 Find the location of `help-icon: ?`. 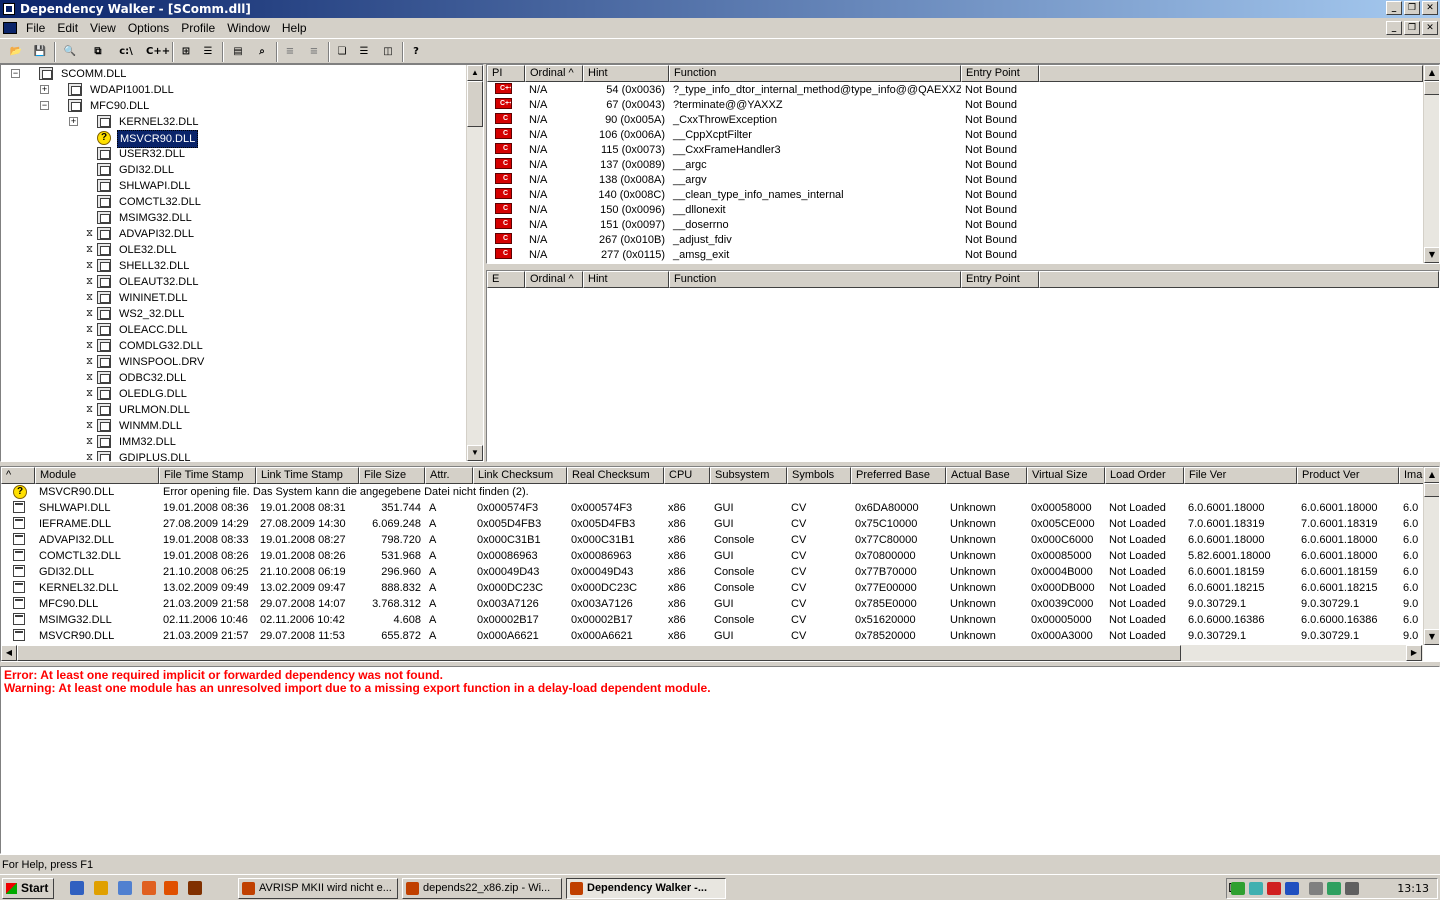

help-icon: ? is located at coordinates (416, 52).